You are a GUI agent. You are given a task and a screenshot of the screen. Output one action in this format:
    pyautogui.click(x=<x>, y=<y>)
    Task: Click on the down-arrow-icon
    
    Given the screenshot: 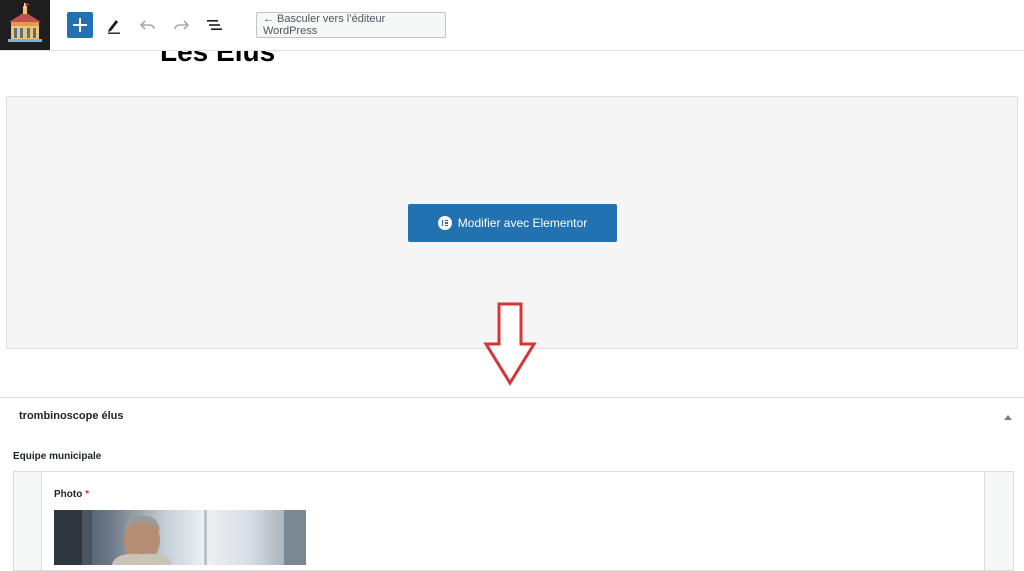 What is the action you would take?
    pyautogui.click(x=510, y=344)
    